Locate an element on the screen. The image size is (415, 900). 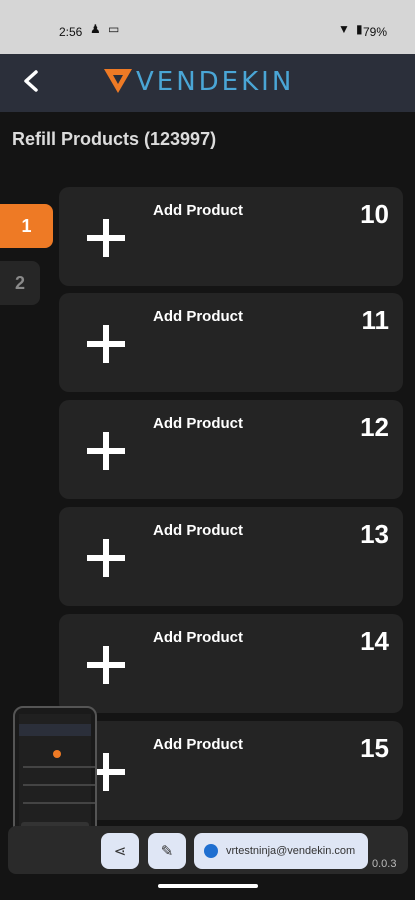
page-button-1: 1 is located at coordinates (26, 226).